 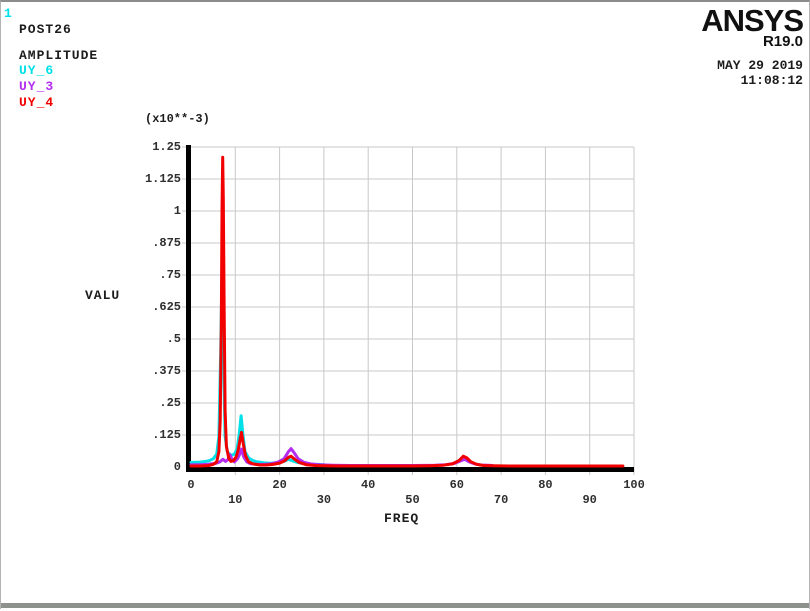 What do you see at coordinates (545, 485) in the screenshot?
I see `x-tick-label: 80` at bounding box center [545, 485].